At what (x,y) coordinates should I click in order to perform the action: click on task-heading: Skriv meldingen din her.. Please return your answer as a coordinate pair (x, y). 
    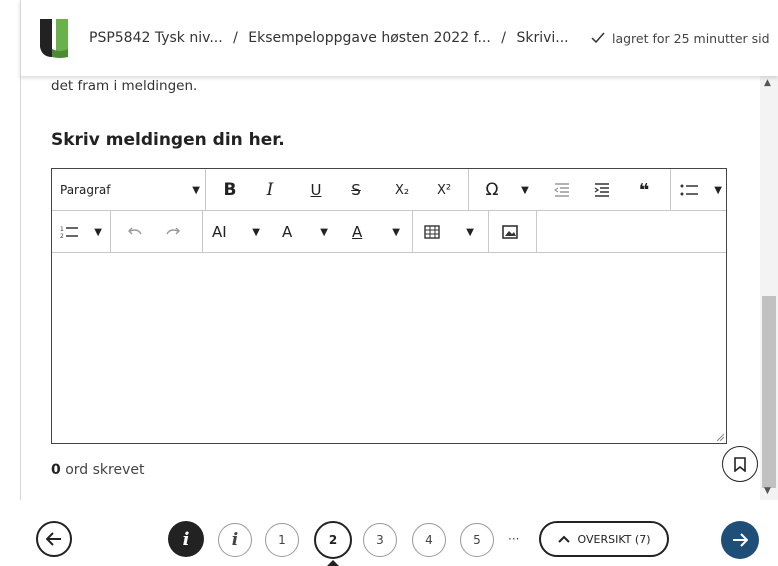
    Looking at the image, I should click on (168, 140).